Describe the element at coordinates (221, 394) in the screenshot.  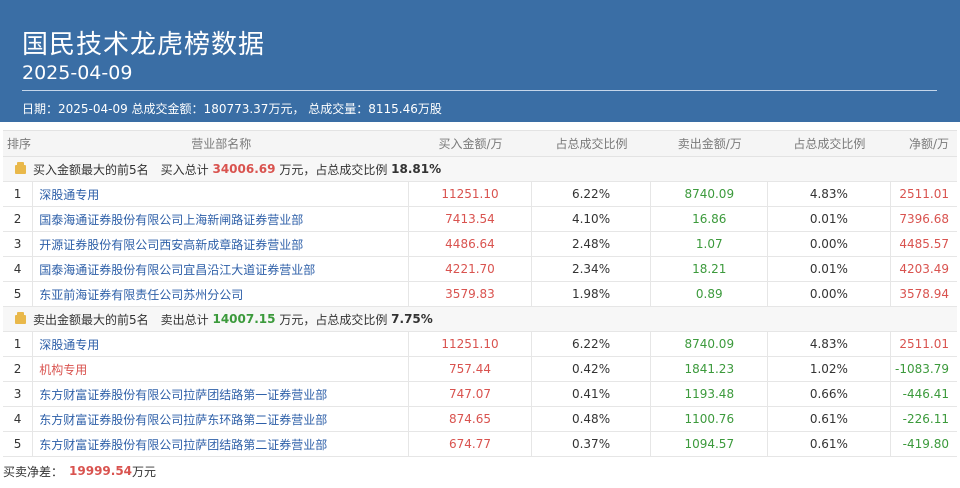
I see `broker-name-link: 东方财富证券股份有限公司拉萨团结路第一证券营业部` at that location.